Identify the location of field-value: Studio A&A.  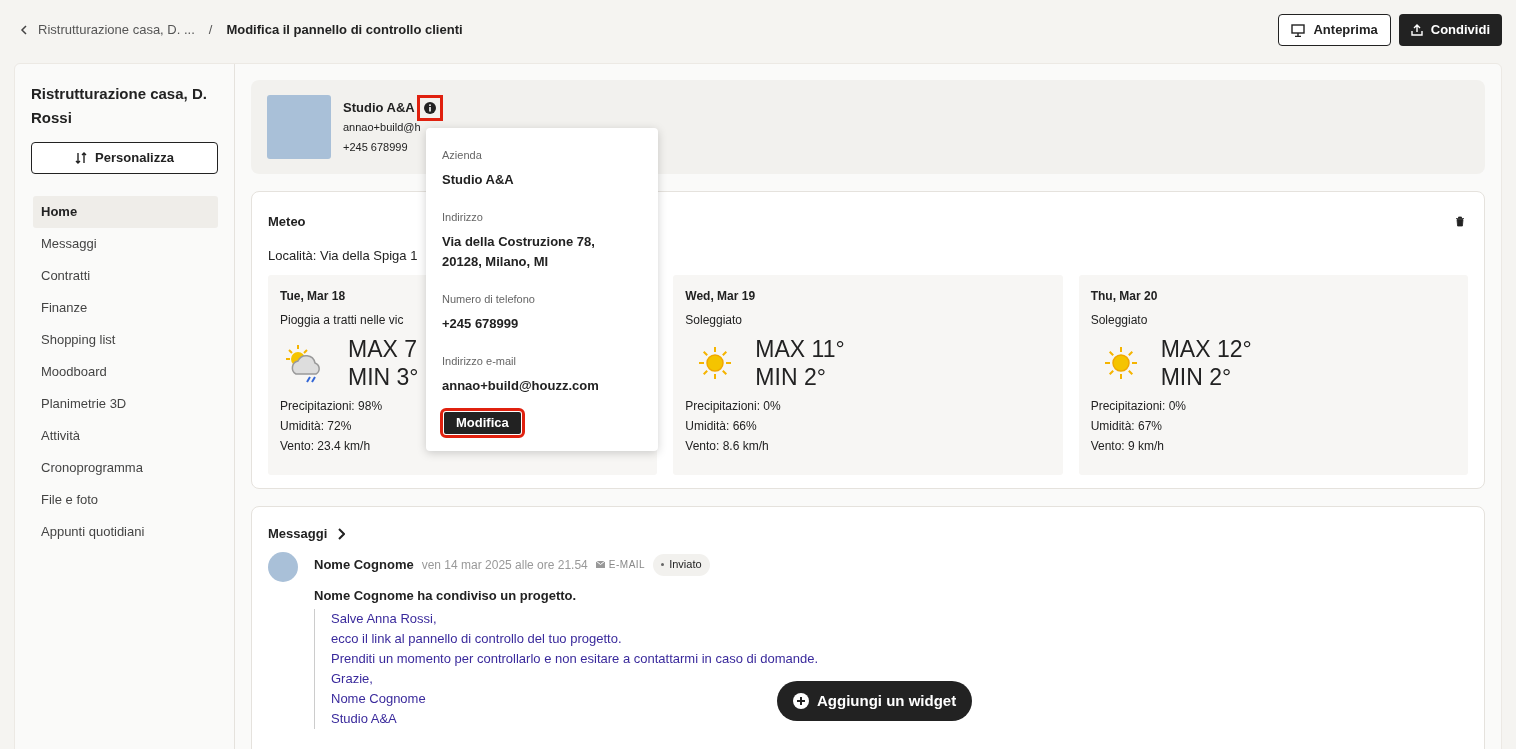
(478, 180).